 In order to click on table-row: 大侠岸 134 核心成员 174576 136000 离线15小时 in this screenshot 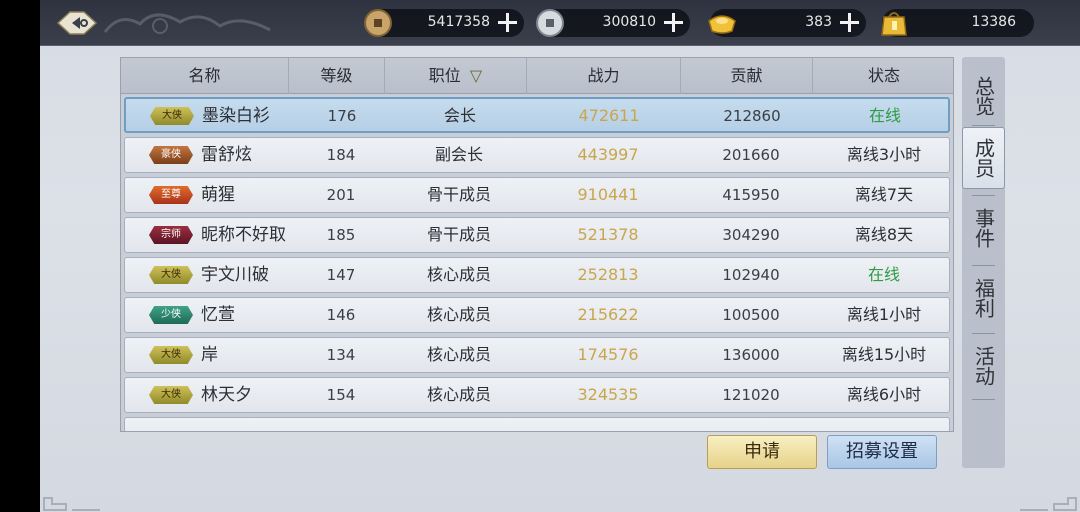, I will do `click(537, 355)`.